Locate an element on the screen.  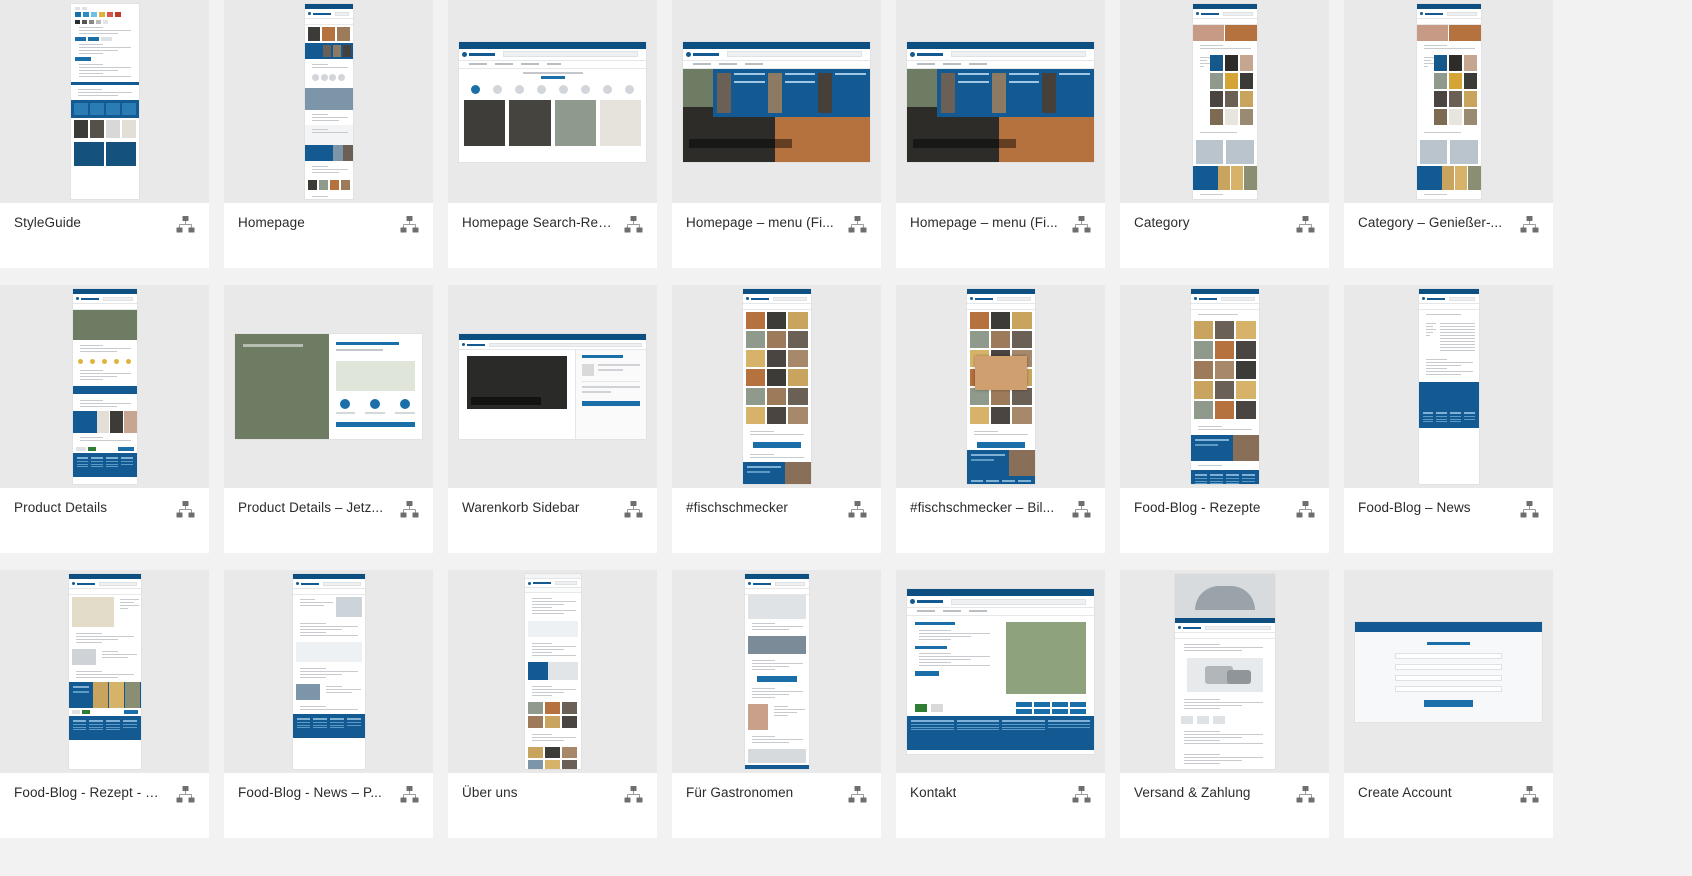
artboard-name: Create Account is located at coordinates (1405, 792).